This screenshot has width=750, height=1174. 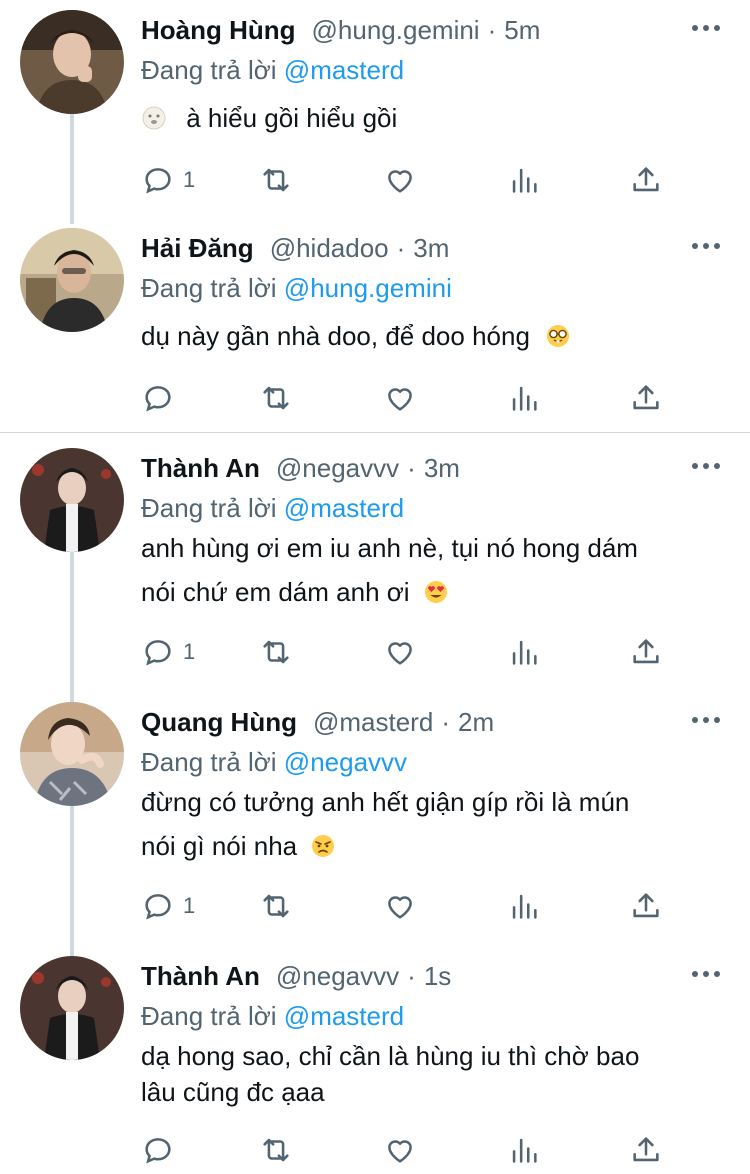 I want to click on author-name: Hải Đăng, so click(x=197, y=248).